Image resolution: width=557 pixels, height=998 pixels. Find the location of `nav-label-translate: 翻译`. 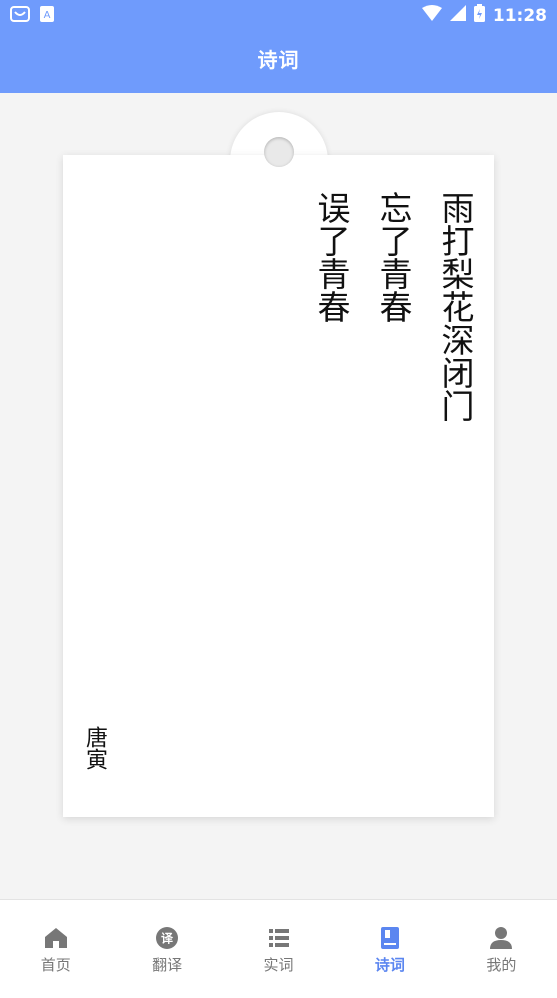

nav-label-translate: 翻译 is located at coordinates (167, 965).